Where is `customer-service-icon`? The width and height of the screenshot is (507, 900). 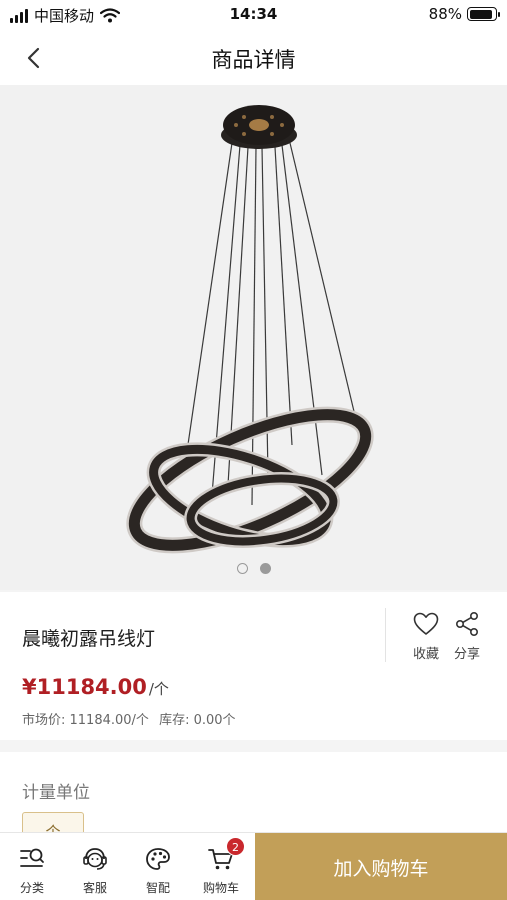 customer-service-icon is located at coordinates (95, 859).